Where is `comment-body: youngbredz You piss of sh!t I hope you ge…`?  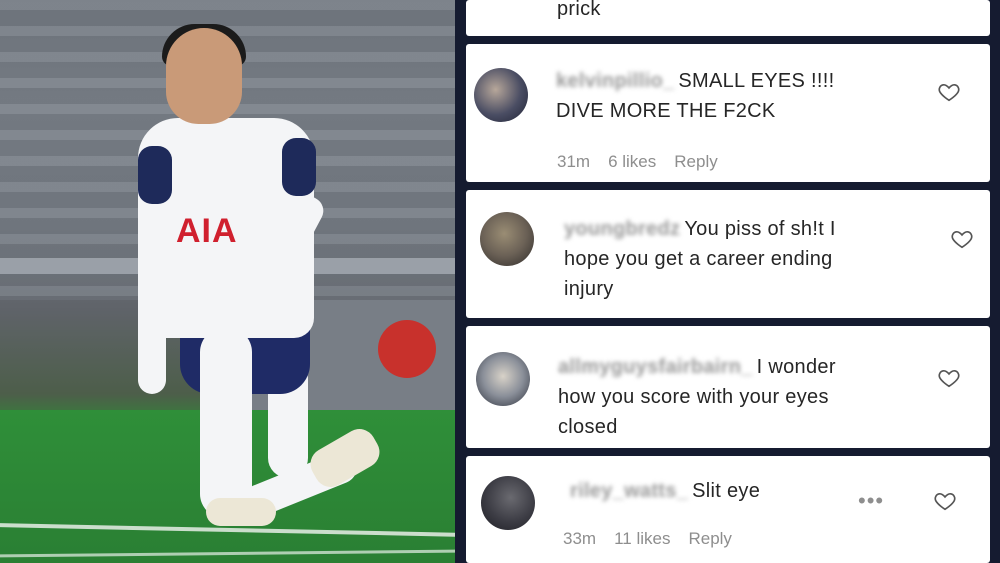 comment-body: youngbredz You piss of sh!t I hope you ge… is located at coordinates (700, 259).